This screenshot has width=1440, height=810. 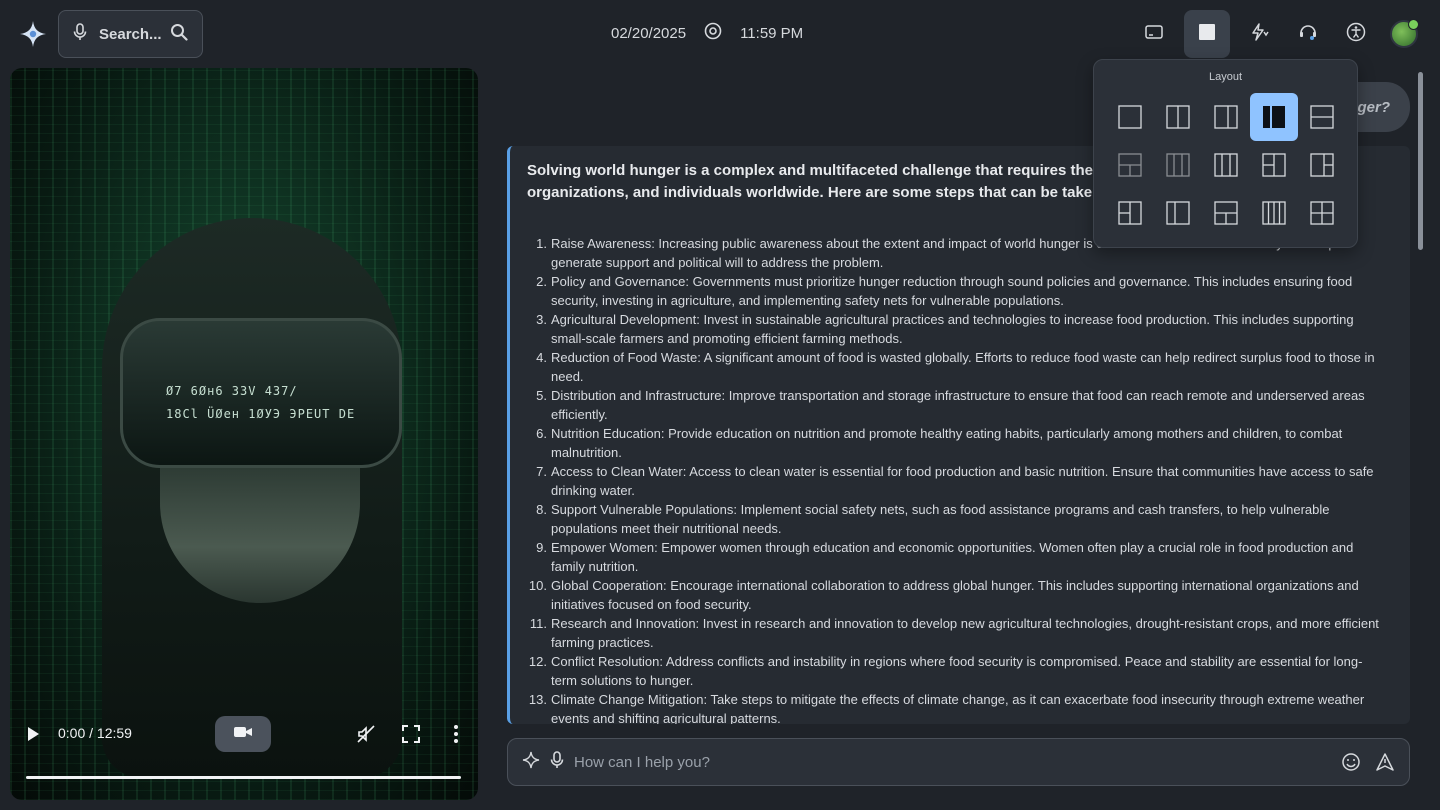 I want to click on user-message-text: ger?, so click(x=1373, y=107).